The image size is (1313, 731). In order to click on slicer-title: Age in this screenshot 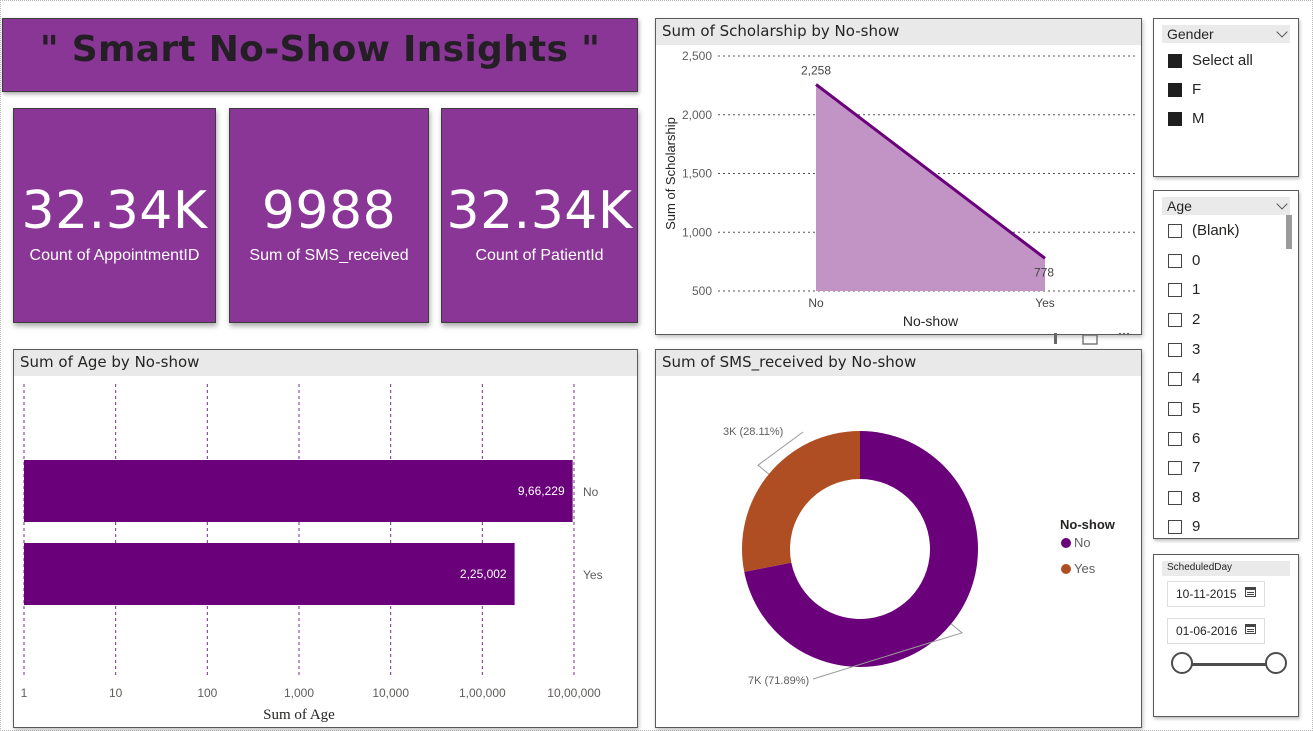, I will do `click(1179, 206)`.